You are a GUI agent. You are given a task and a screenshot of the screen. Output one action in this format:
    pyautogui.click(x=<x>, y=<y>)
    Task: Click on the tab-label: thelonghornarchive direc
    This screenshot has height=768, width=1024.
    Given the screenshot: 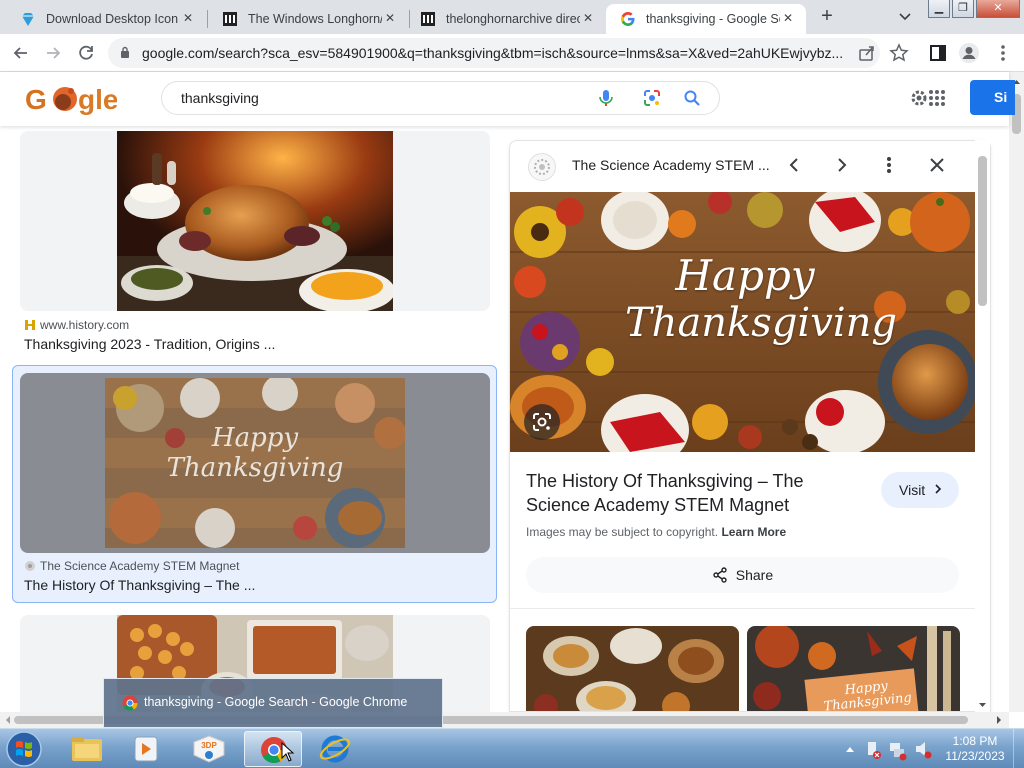 What is the action you would take?
    pyautogui.click(x=513, y=19)
    